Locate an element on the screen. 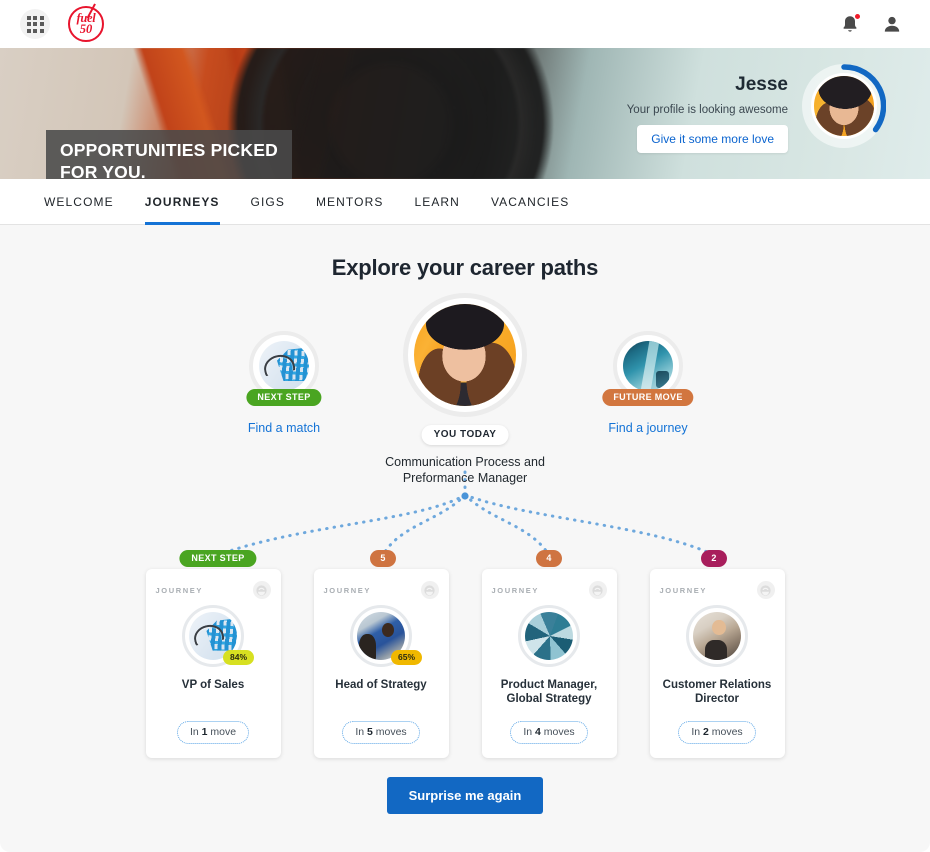 The width and height of the screenshot is (930, 852). tab-gigs: GIGS is located at coordinates (268, 202).